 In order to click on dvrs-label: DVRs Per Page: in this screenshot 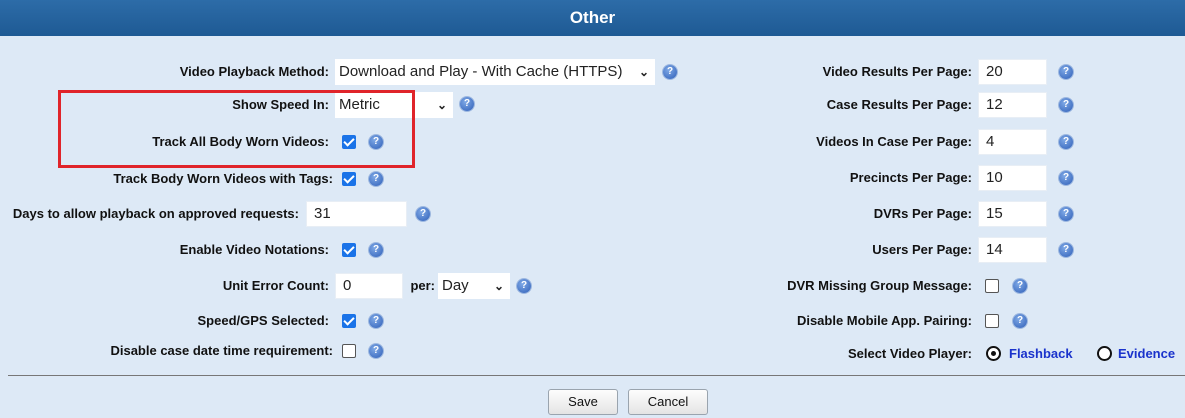, I will do `click(922, 213)`.